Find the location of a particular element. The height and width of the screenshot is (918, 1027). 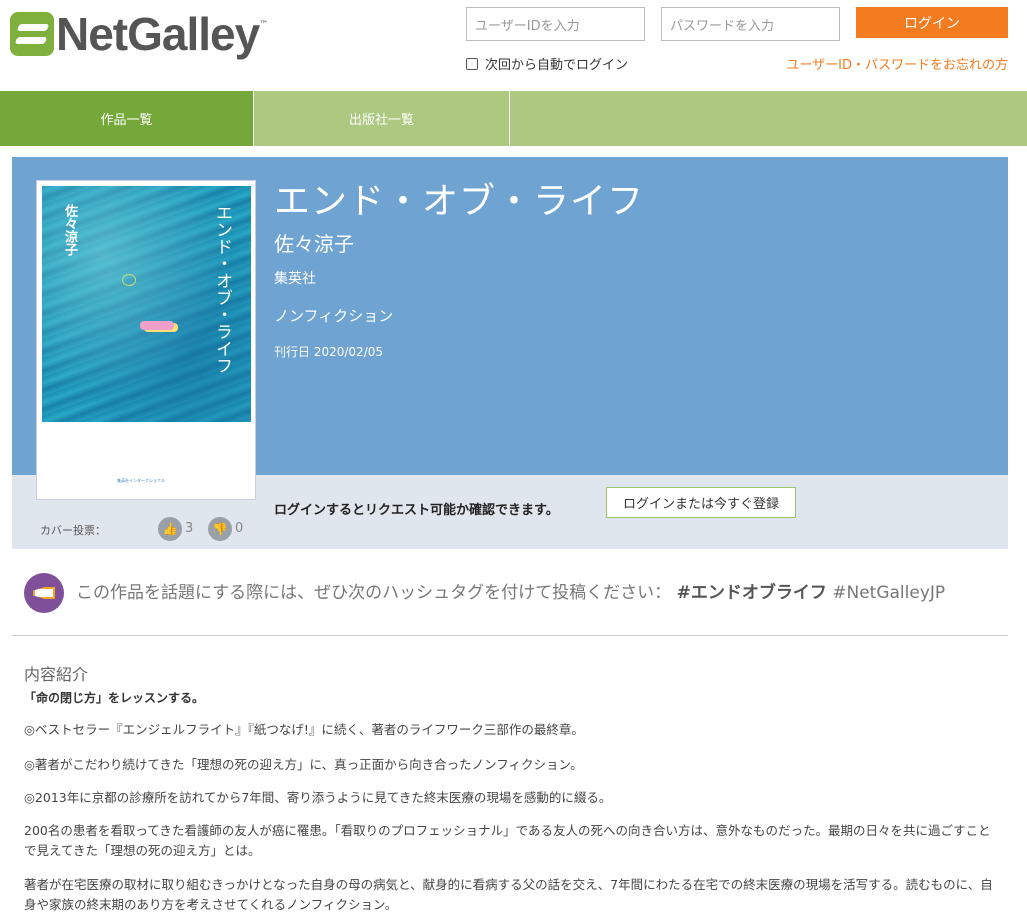

release-date: 刊行日 2020/02/05 is located at coordinates (328, 351).